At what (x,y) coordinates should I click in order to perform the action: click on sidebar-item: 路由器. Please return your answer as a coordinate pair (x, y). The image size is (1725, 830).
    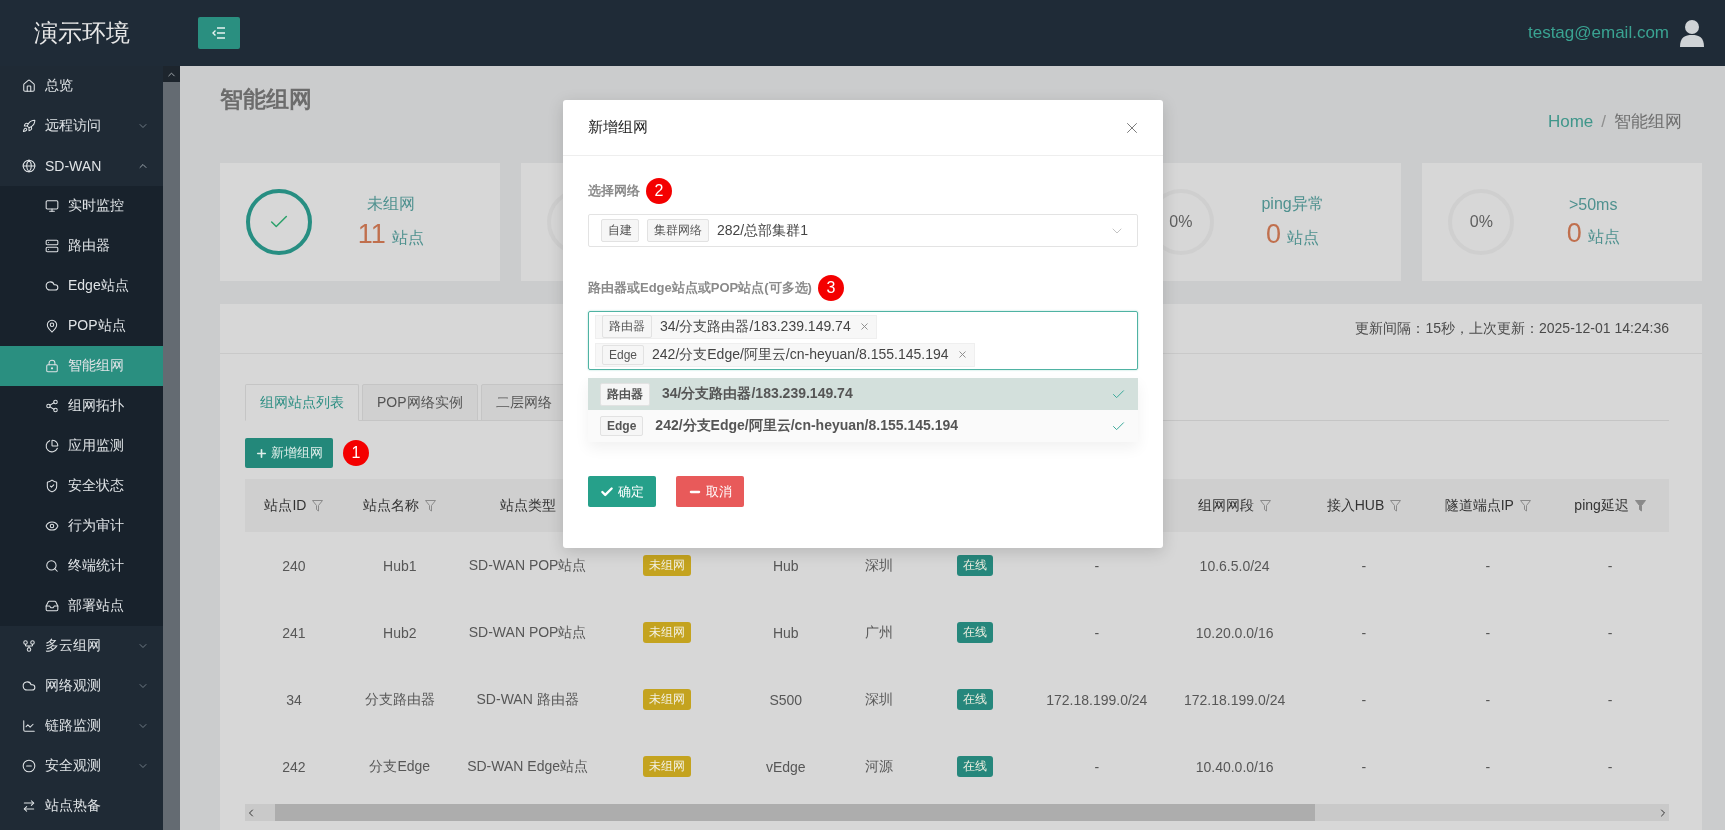
    Looking at the image, I should click on (81, 246).